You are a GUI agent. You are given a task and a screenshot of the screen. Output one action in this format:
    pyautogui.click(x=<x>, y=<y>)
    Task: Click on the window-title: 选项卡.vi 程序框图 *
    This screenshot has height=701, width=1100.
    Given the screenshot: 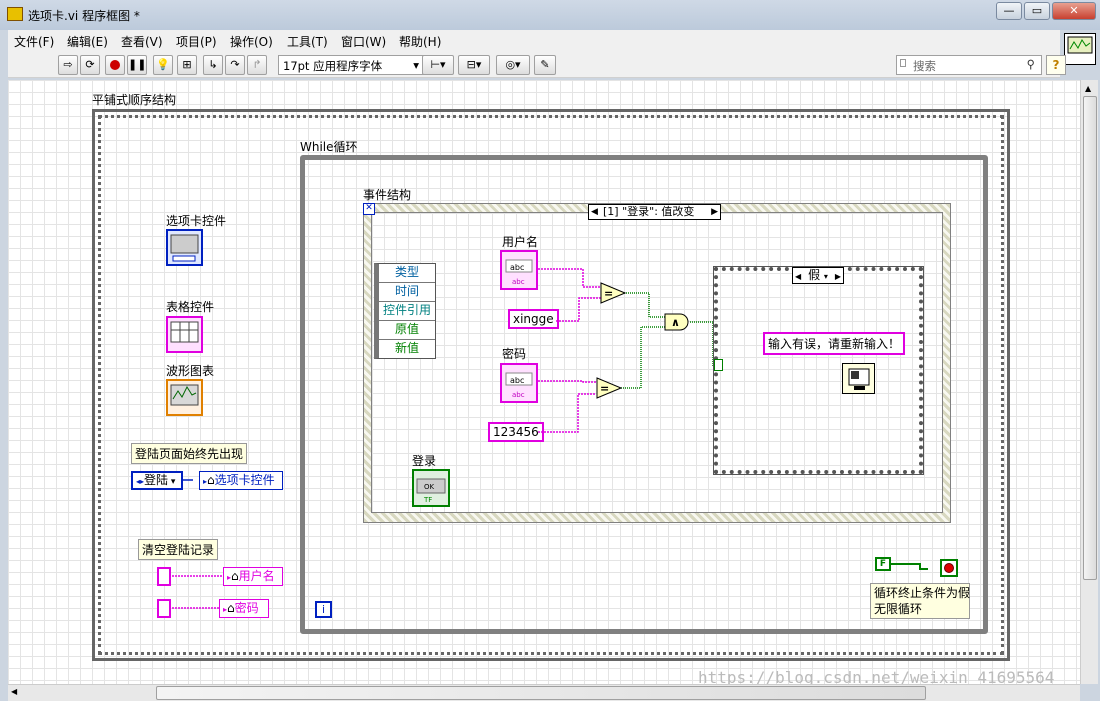 What is the action you would take?
    pyautogui.click(x=84, y=16)
    